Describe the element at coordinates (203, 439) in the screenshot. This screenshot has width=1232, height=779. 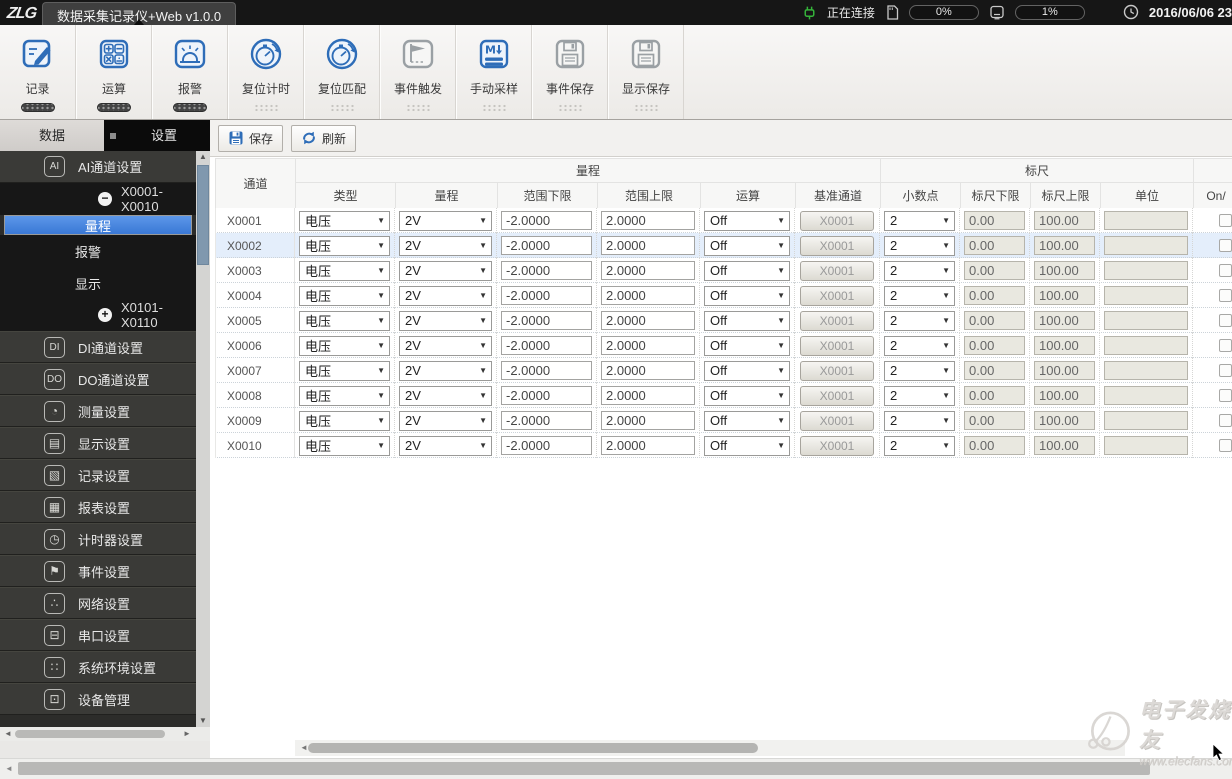
I see `sidebar-vertical-scrollbar: ▲ ▼` at that location.